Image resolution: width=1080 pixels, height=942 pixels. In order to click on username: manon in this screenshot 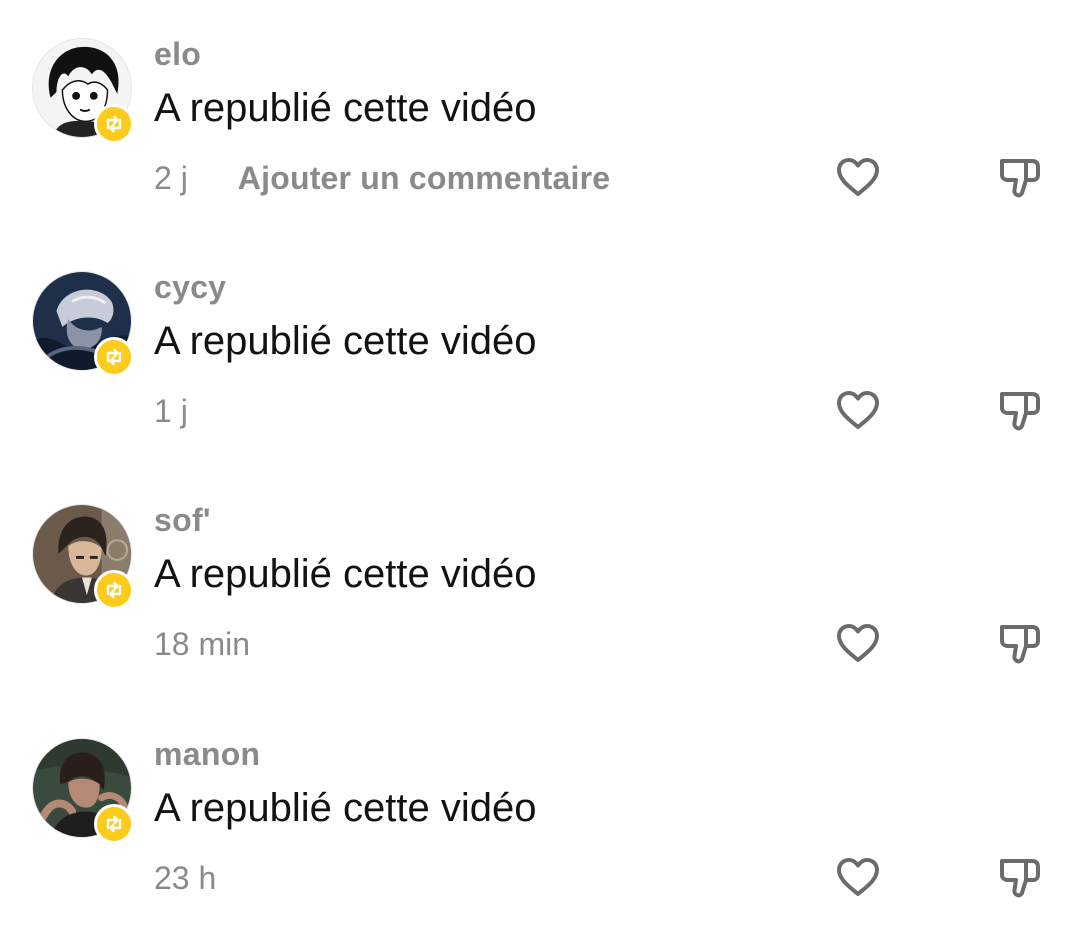, I will do `click(207, 754)`.